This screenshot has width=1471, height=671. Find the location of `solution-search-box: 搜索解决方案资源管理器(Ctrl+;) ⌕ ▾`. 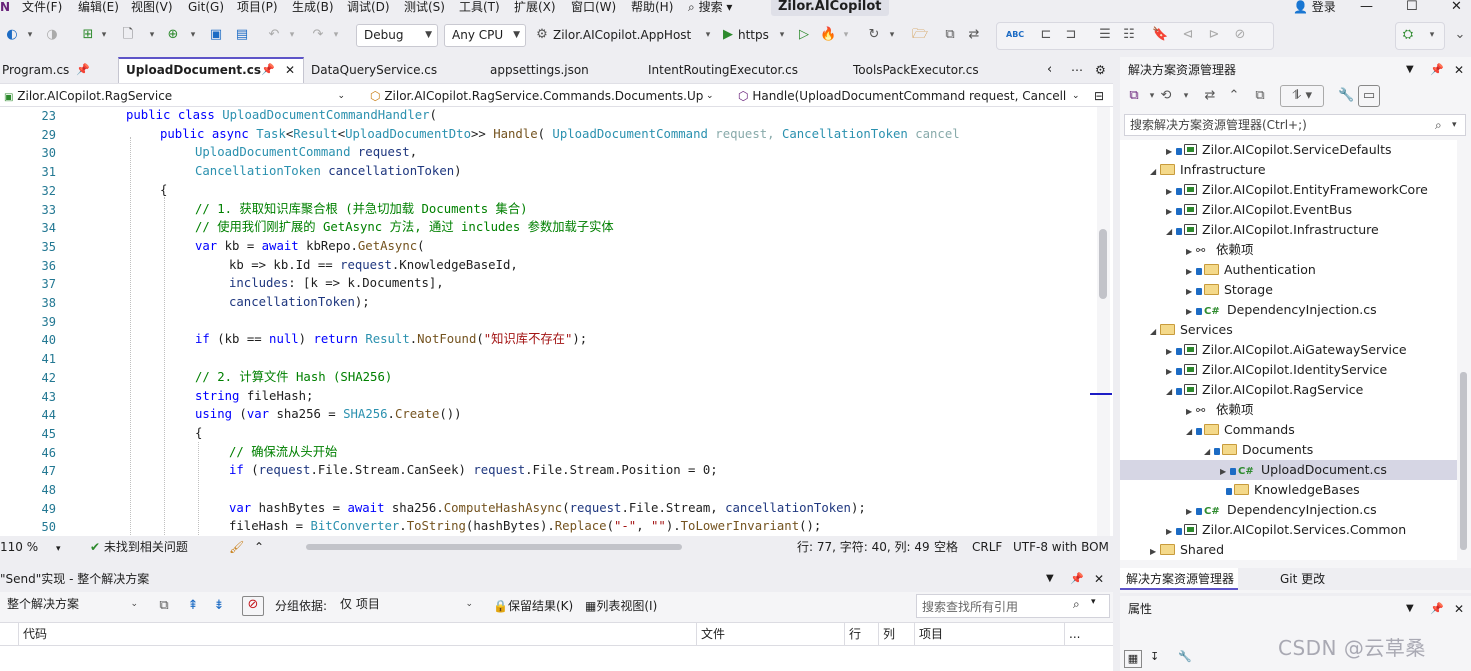

solution-search-box: 搜索解决方案资源管理器(Ctrl+;) ⌕ ▾ is located at coordinates (1295, 125).